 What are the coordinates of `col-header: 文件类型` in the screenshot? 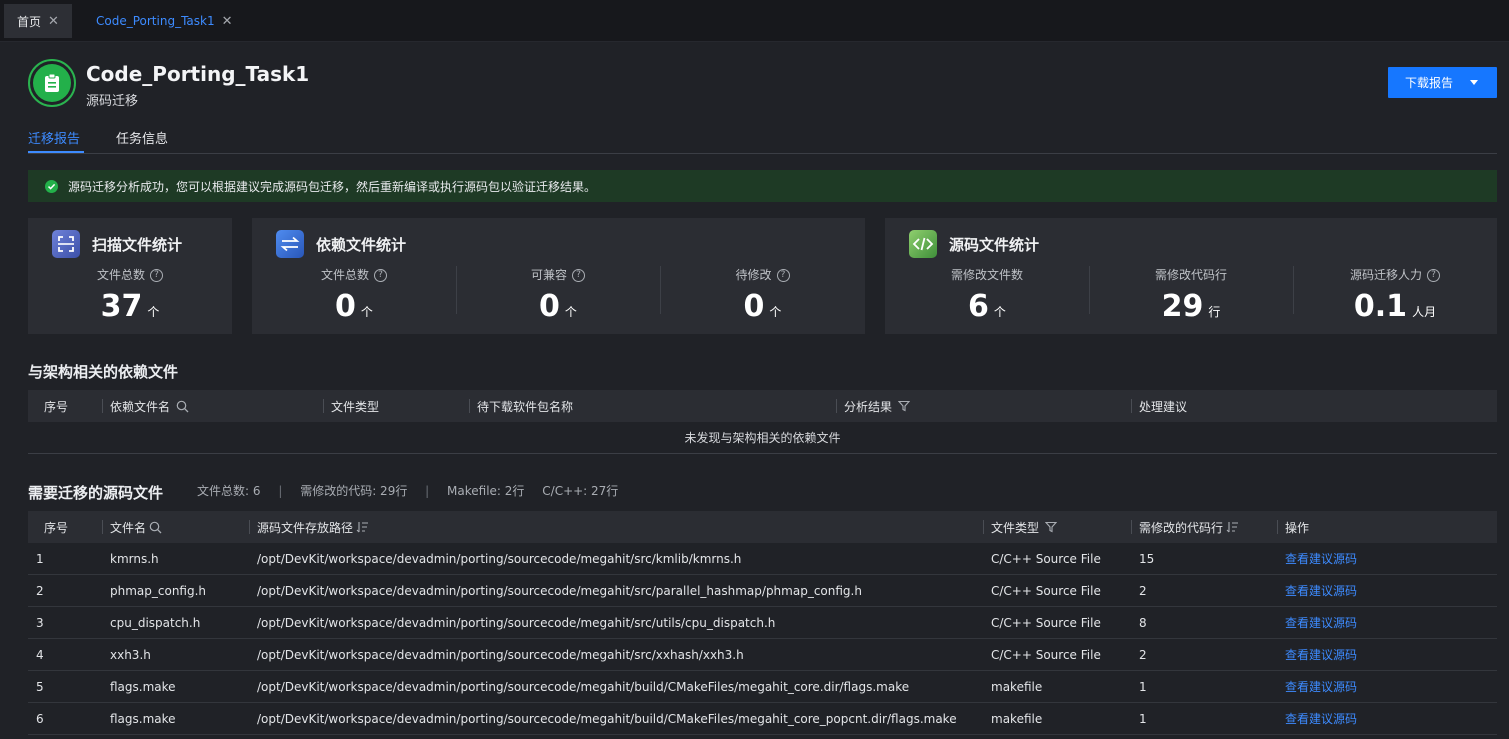 It's located at (355, 406).